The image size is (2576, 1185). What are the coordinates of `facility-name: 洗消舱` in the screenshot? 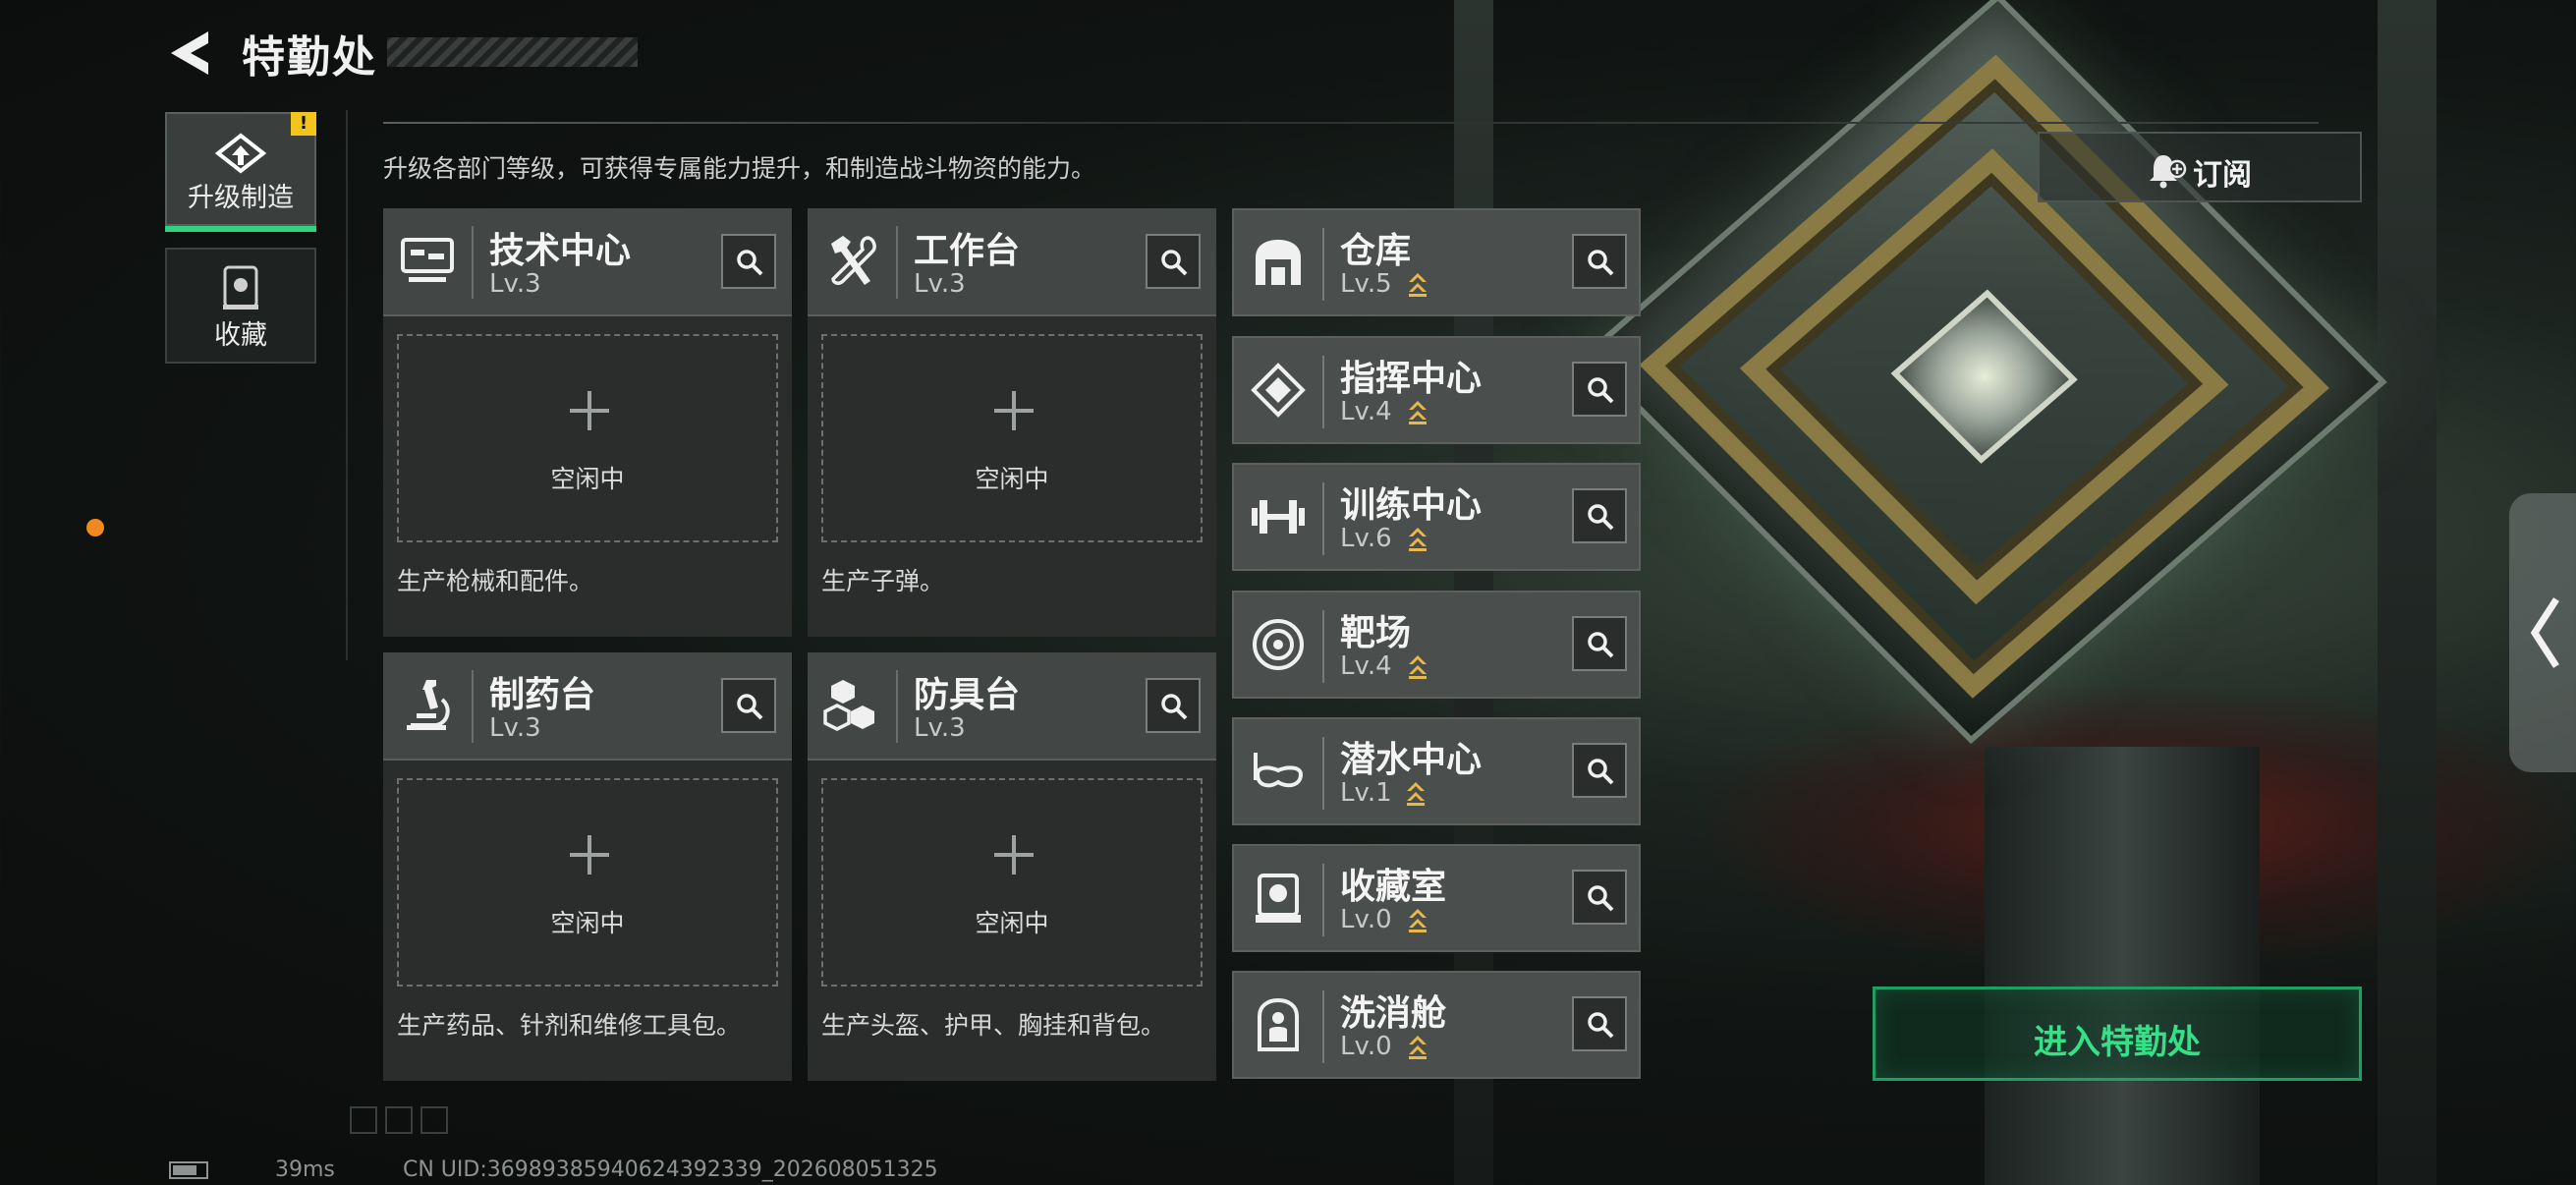 It's located at (1393, 1014).